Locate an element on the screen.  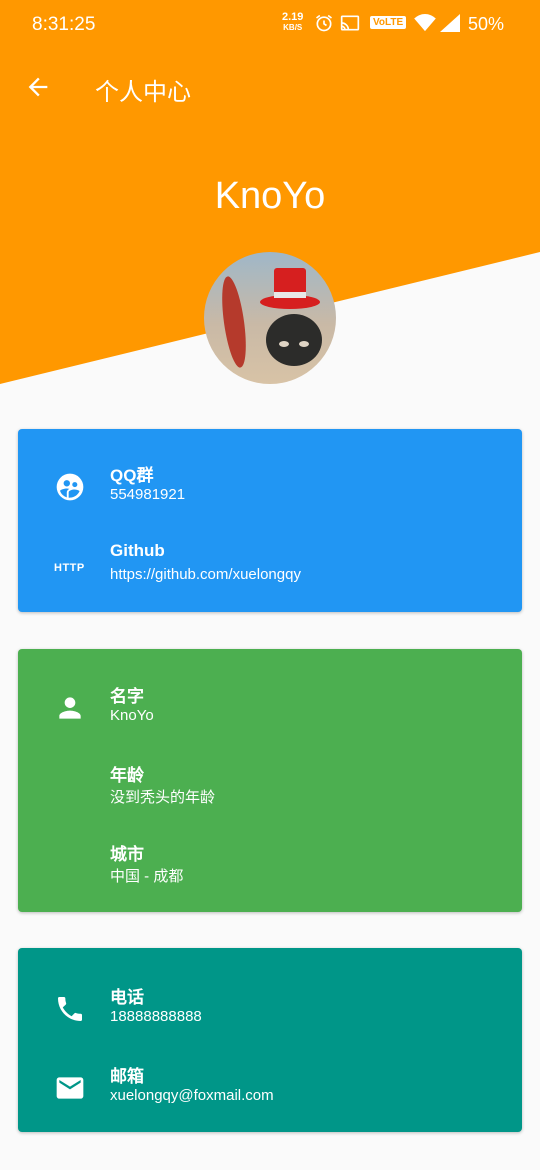
http-icon: HTTP is located at coordinates (69, 568).